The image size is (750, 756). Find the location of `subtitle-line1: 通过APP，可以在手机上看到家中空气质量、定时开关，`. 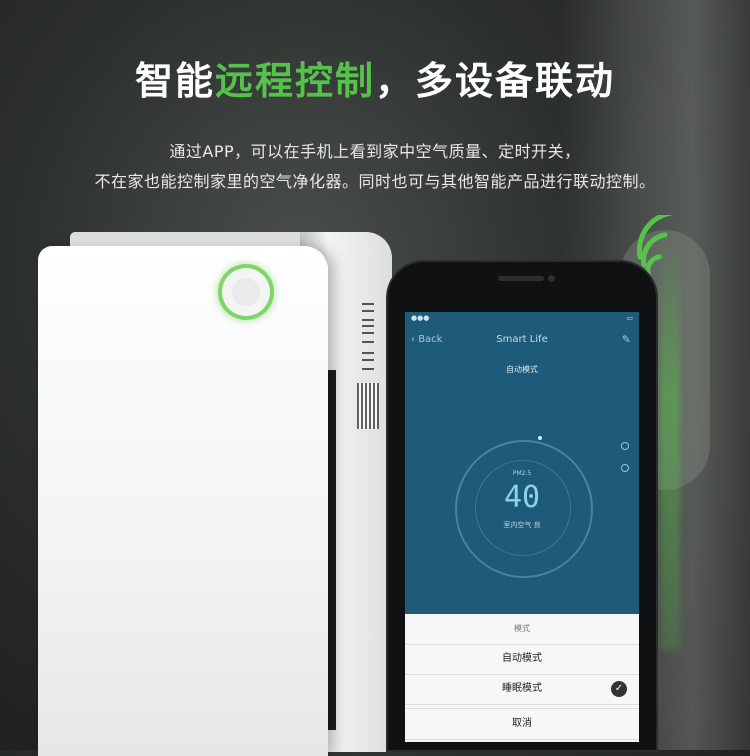

subtitle-line1: 通过APP，可以在手机上看到家中空气质量、定时开关， is located at coordinates (375, 151).